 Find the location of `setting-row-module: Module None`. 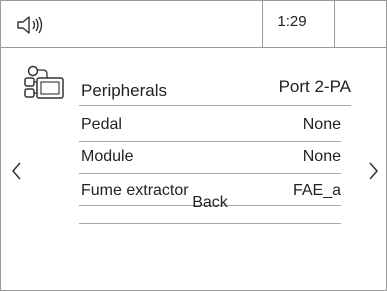

setting-row-module: Module None is located at coordinates (210, 158).